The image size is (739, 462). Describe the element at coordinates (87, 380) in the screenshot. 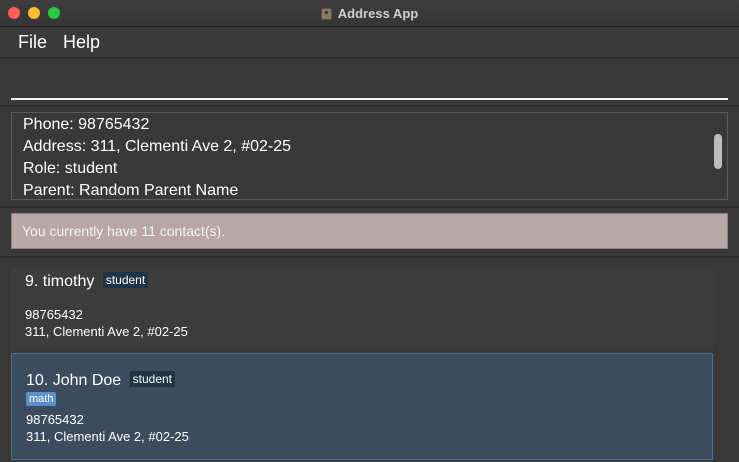

I see `contact-name: John Doe` at that location.